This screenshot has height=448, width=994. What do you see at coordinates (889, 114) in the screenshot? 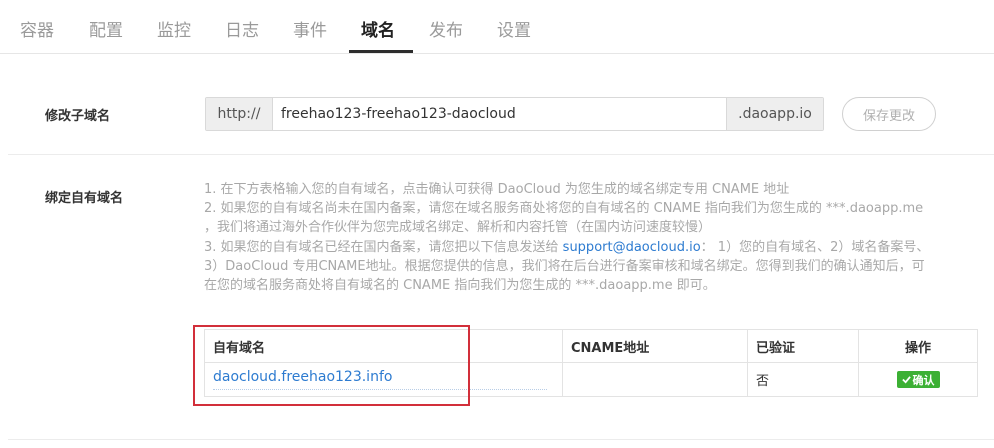
I see `save-changes-button: 保存更改` at bounding box center [889, 114].